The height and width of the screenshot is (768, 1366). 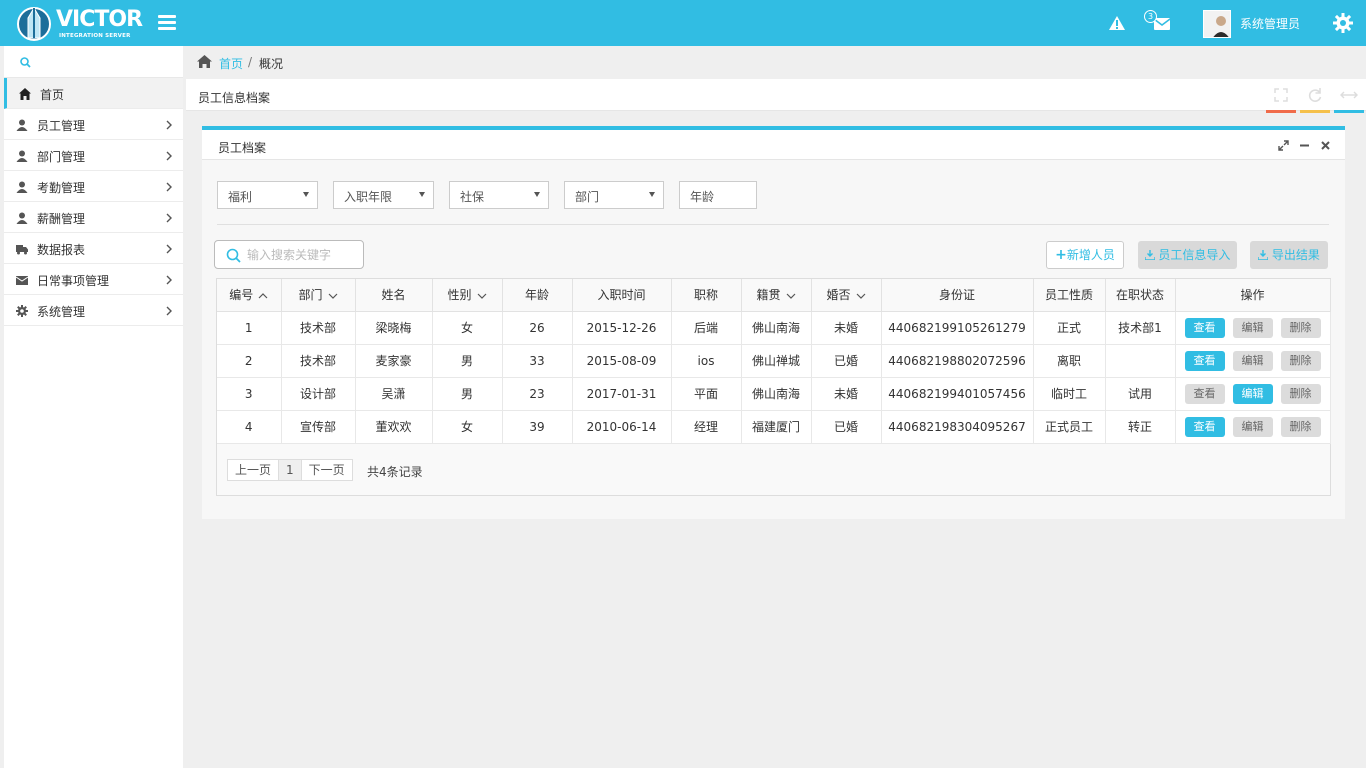 What do you see at coordinates (776, 62) in the screenshot?
I see `breadcrumb: 首页 / 概况` at bounding box center [776, 62].